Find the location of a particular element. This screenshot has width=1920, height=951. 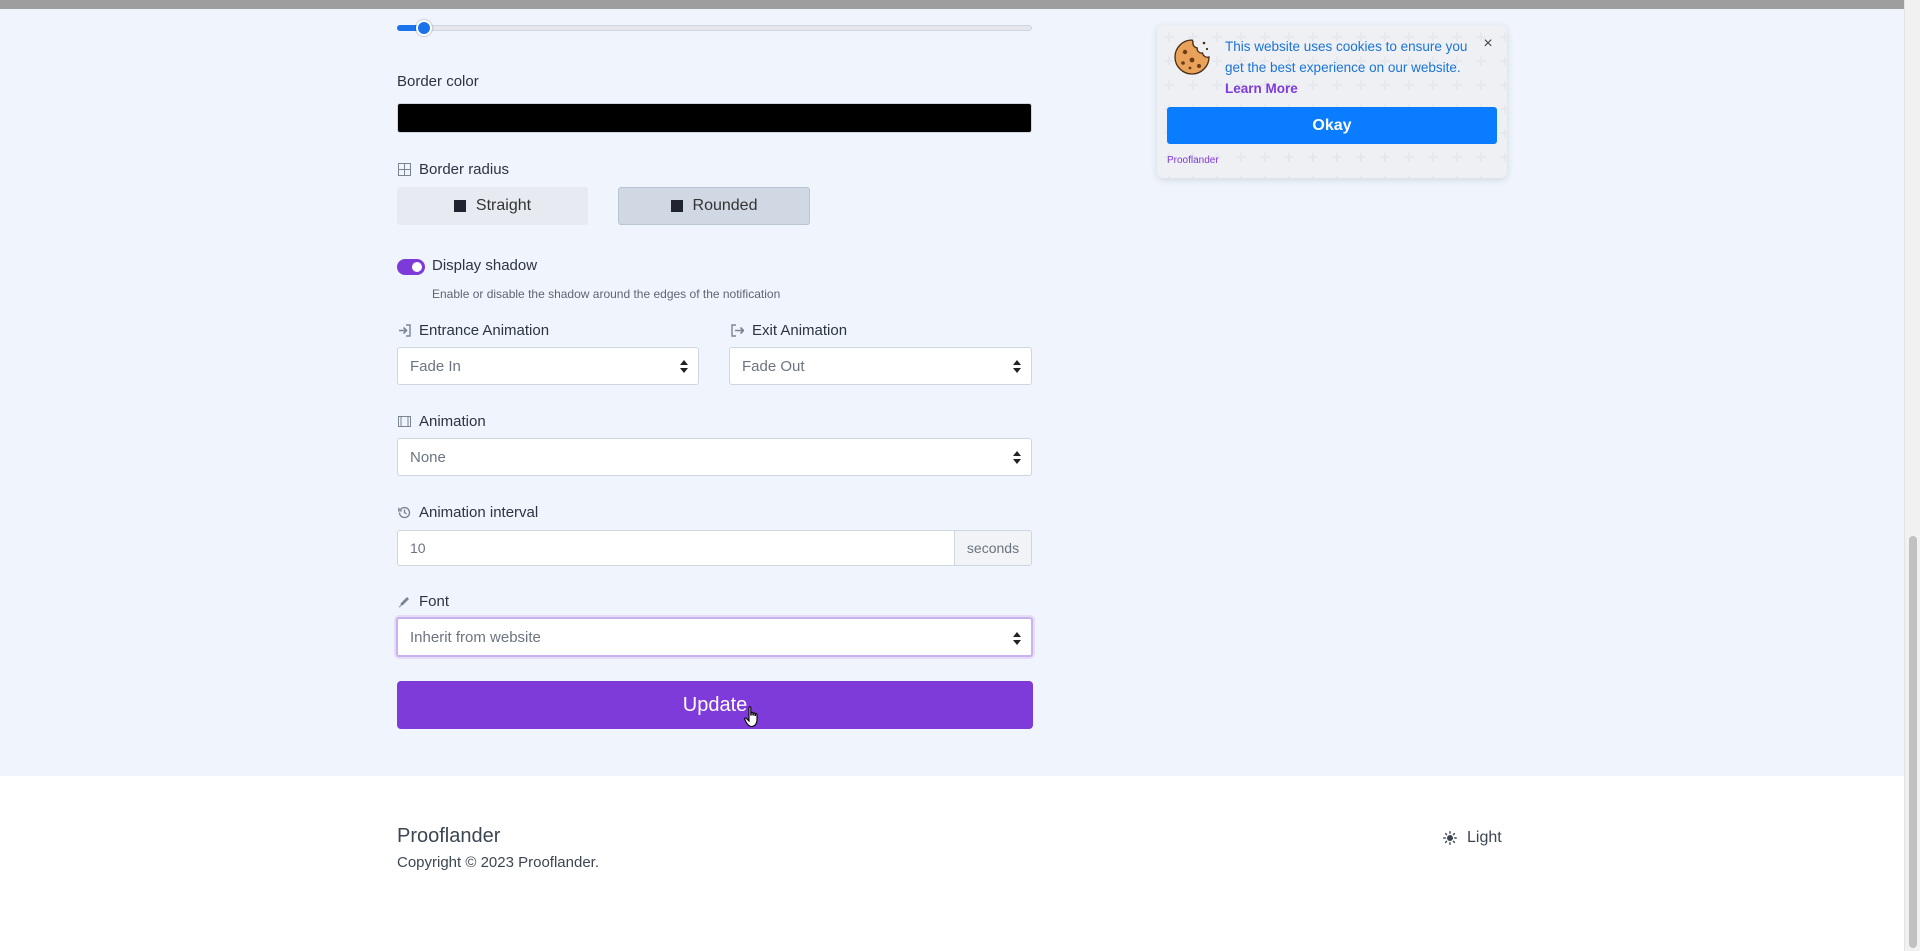

animation-label: Animation is located at coordinates (441, 421).